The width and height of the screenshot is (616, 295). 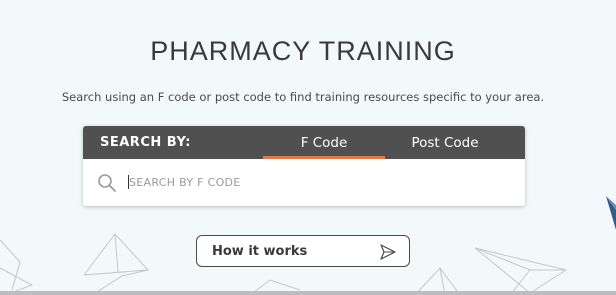 I want to click on search-icon, so click(x=107, y=183).